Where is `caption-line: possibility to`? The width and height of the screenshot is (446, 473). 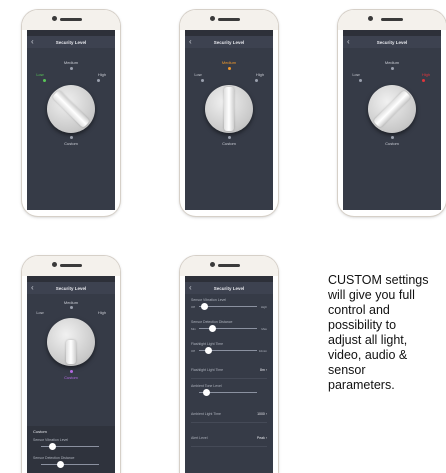 caption-line: possibility to is located at coordinates (362, 325).